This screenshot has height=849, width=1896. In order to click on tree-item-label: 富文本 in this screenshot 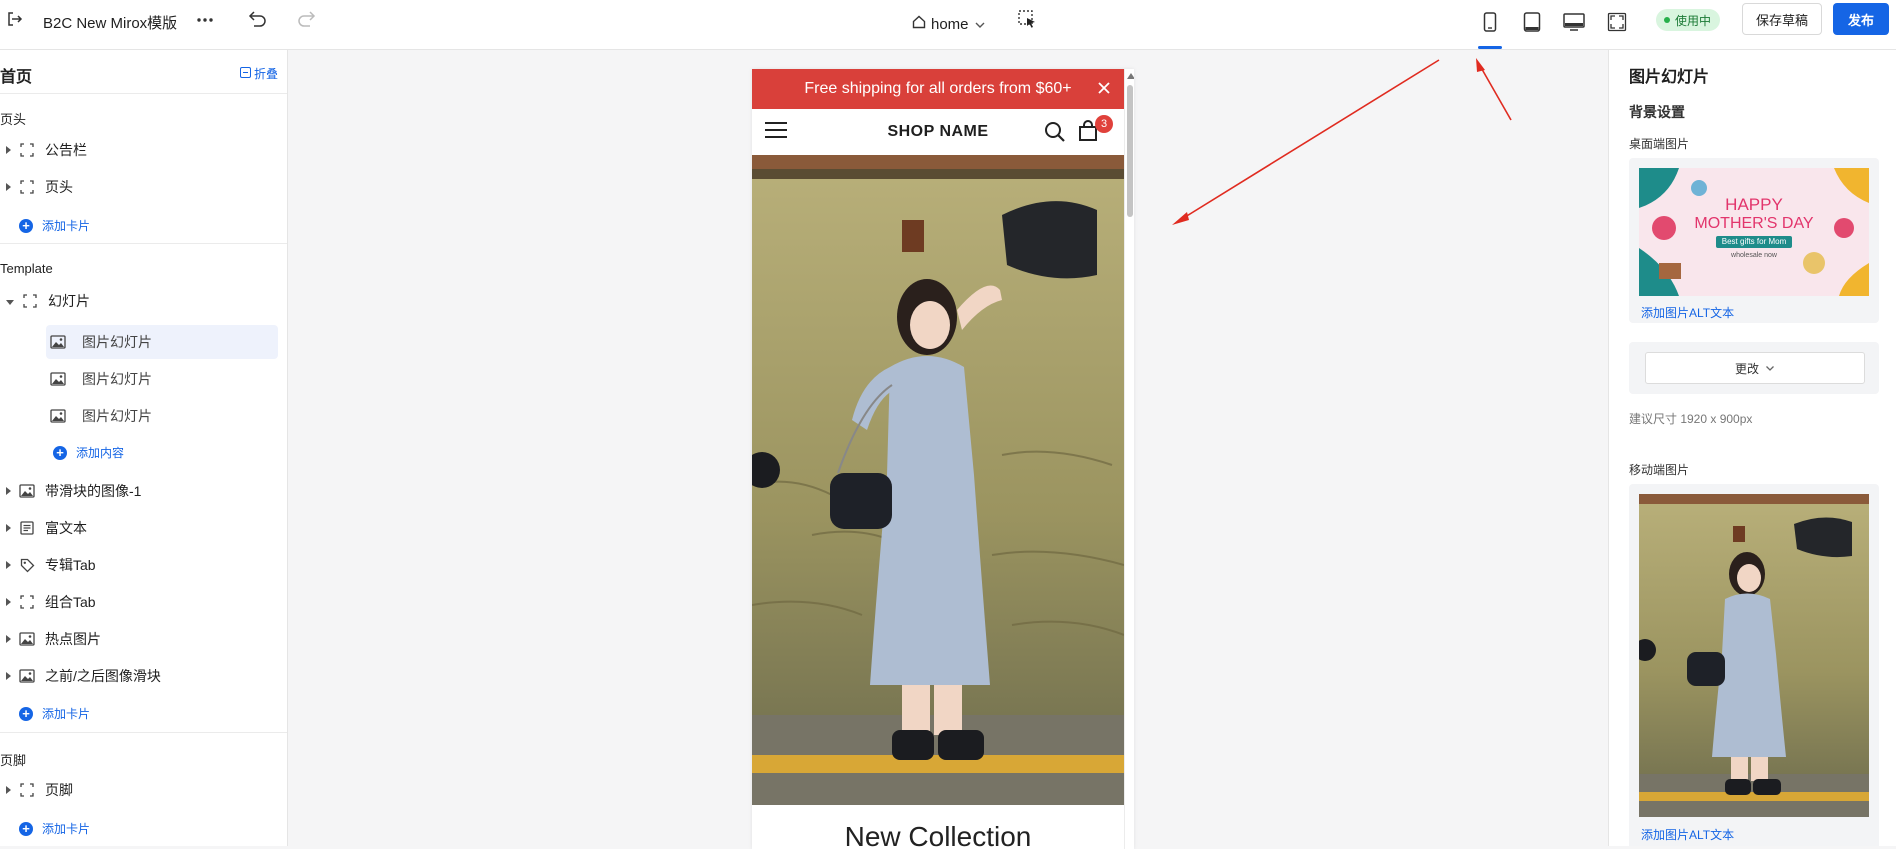, I will do `click(66, 528)`.